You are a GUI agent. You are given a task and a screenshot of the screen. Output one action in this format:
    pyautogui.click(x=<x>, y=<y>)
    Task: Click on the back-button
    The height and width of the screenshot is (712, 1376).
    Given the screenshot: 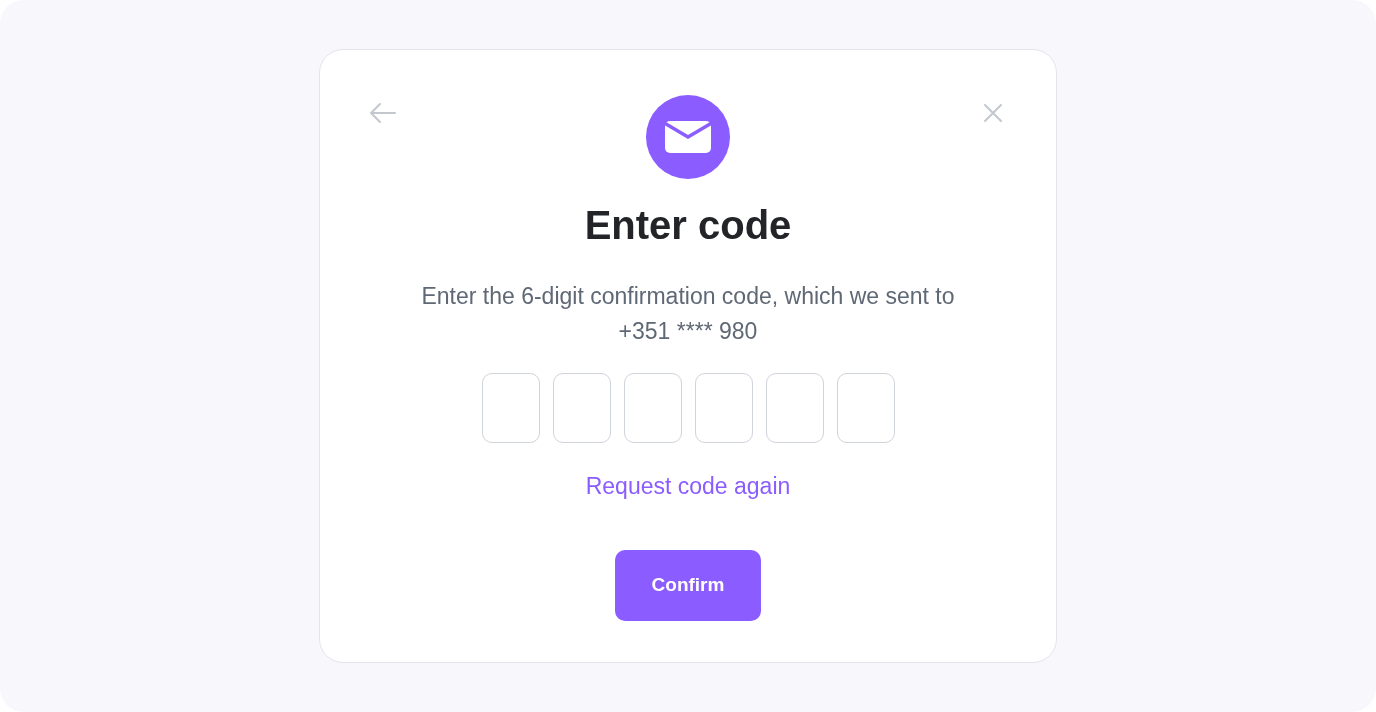 What is the action you would take?
    pyautogui.click(x=383, y=113)
    